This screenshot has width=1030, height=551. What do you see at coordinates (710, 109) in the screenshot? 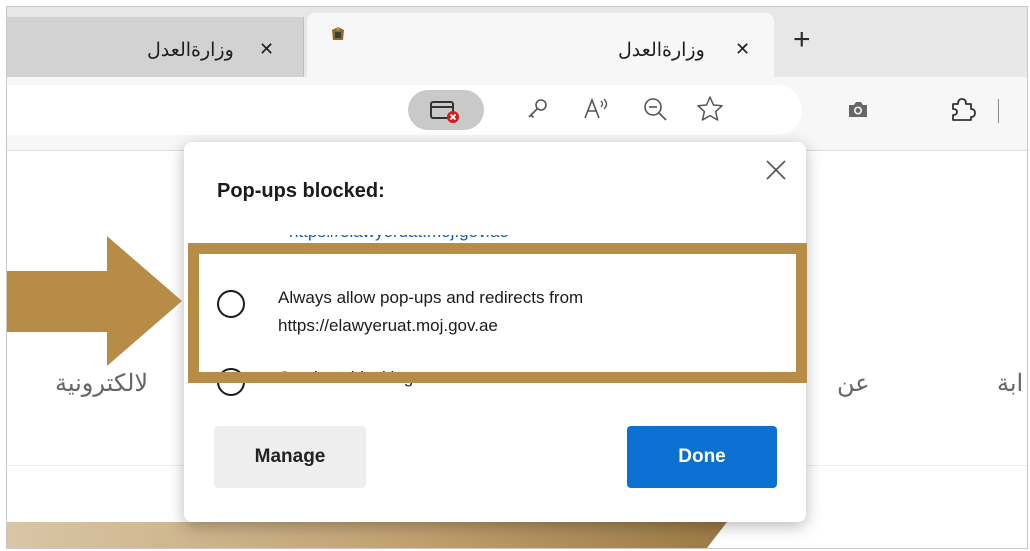
I see `favorite-star-icon` at bounding box center [710, 109].